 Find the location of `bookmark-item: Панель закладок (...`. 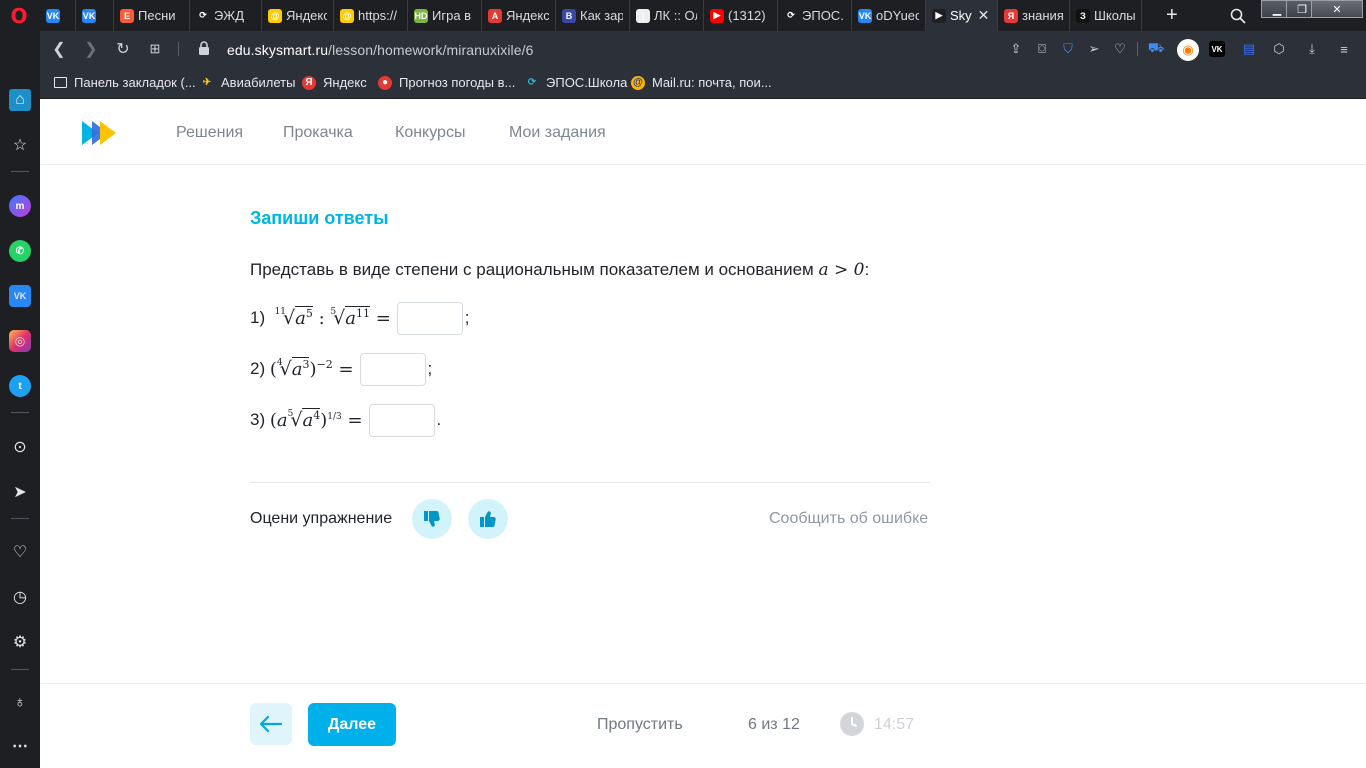

bookmark-item: Панель закладок (... is located at coordinates (125, 82).